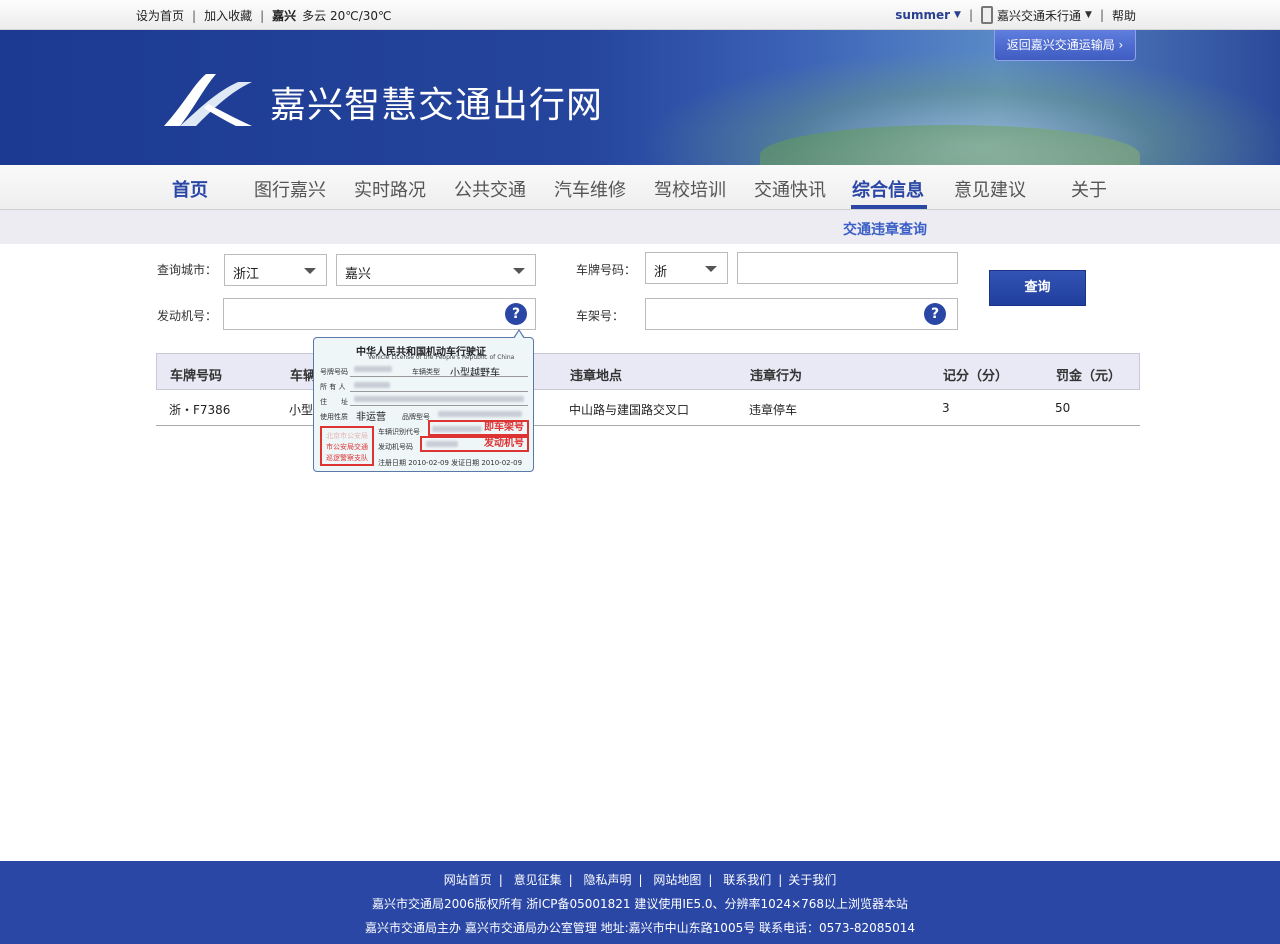 The image size is (1280, 944). What do you see at coordinates (196, 376) in the screenshot?
I see `header-plate: 车牌号码` at bounding box center [196, 376].